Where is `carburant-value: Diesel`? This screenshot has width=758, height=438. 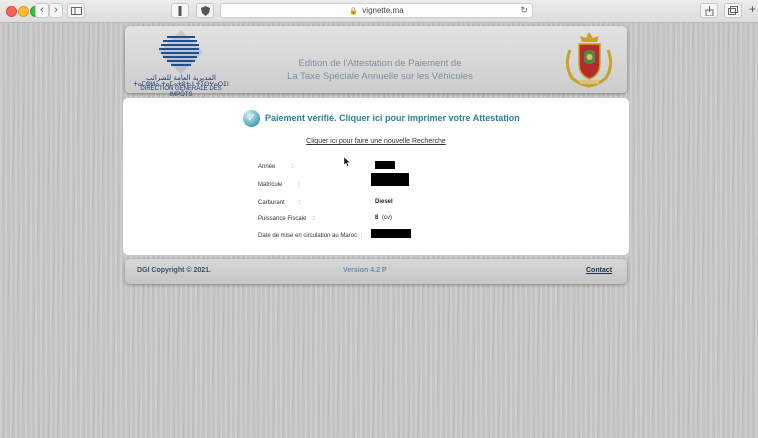
carburant-value: Diesel is located at coordinates (384, 202).